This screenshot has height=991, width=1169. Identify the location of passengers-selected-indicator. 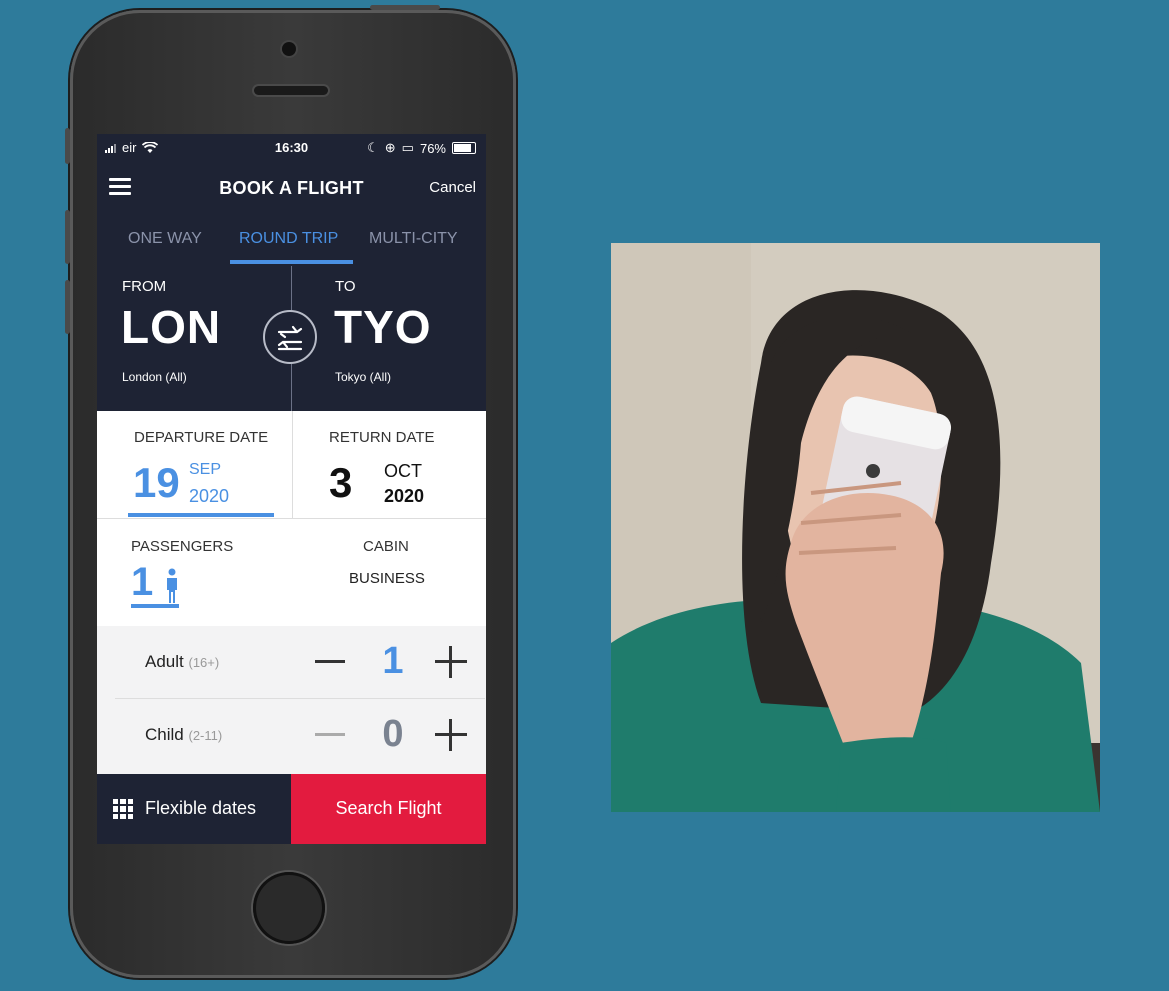
(155, 606).